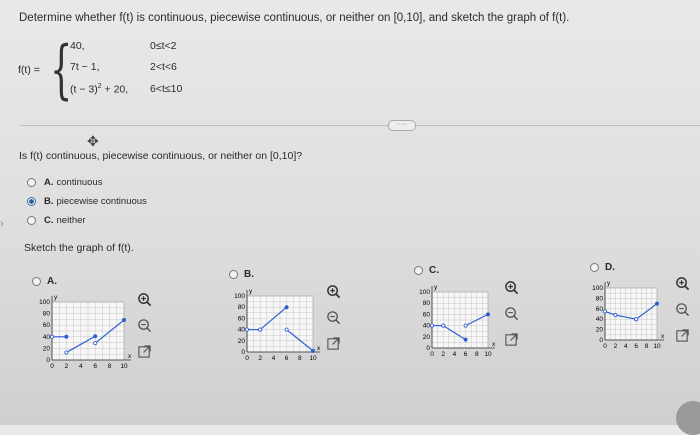  Describe the element at coordinates (2, 224) in the screenshot. I see `previous-arrow-icon: ›` at that location.